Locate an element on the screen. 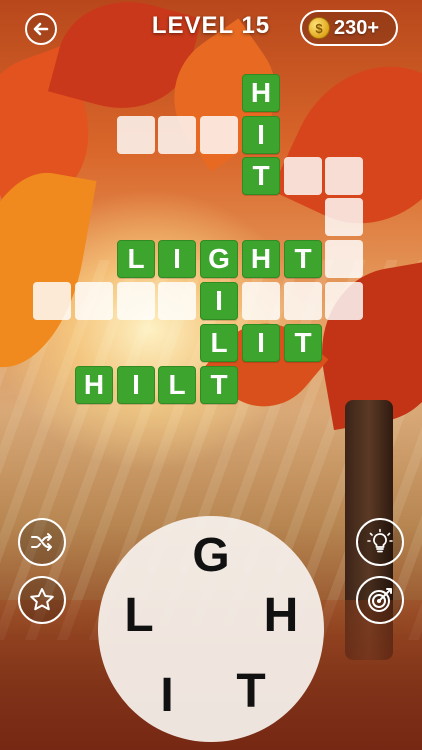 This screenshot has height=750, width=422. wheel-letter-h: H is located at coordinates (281, 615).